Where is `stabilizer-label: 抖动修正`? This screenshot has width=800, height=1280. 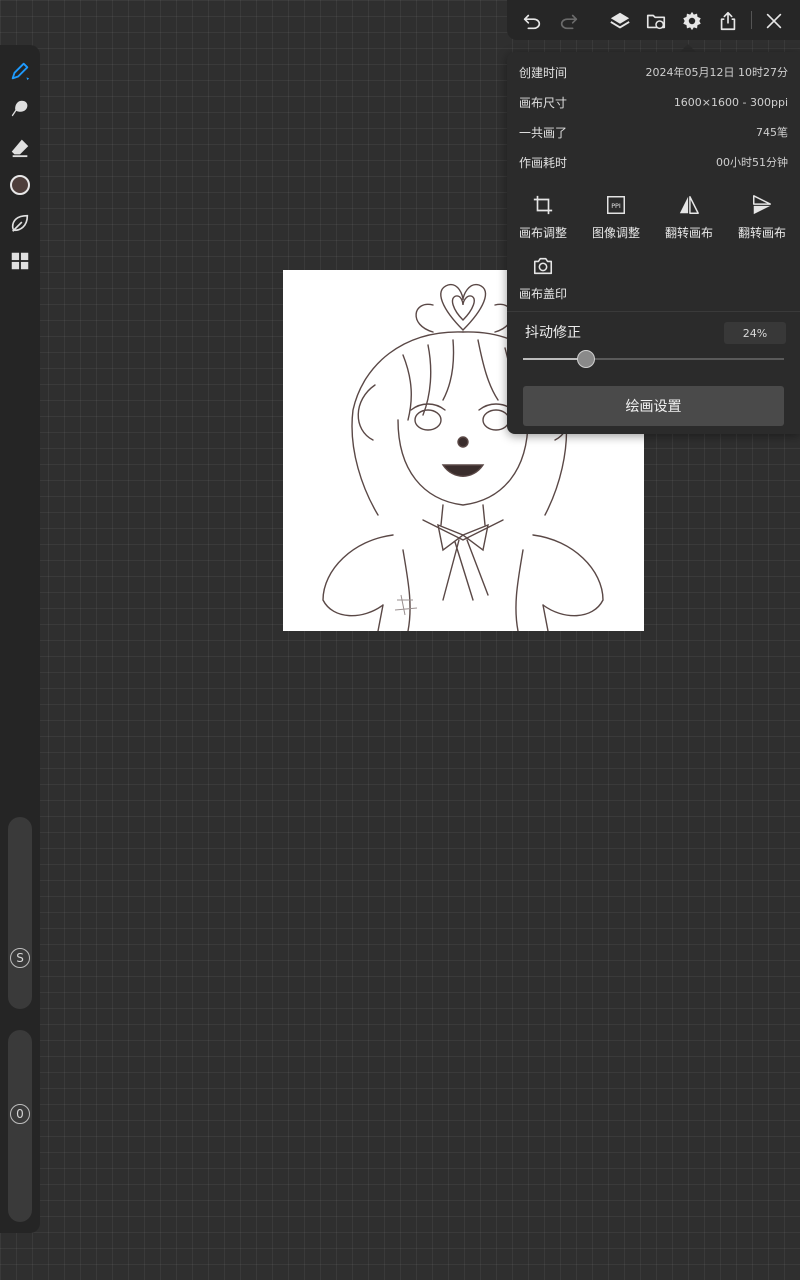 stabilizer-label: 抖动修正 is located at coordinates (553, 333).